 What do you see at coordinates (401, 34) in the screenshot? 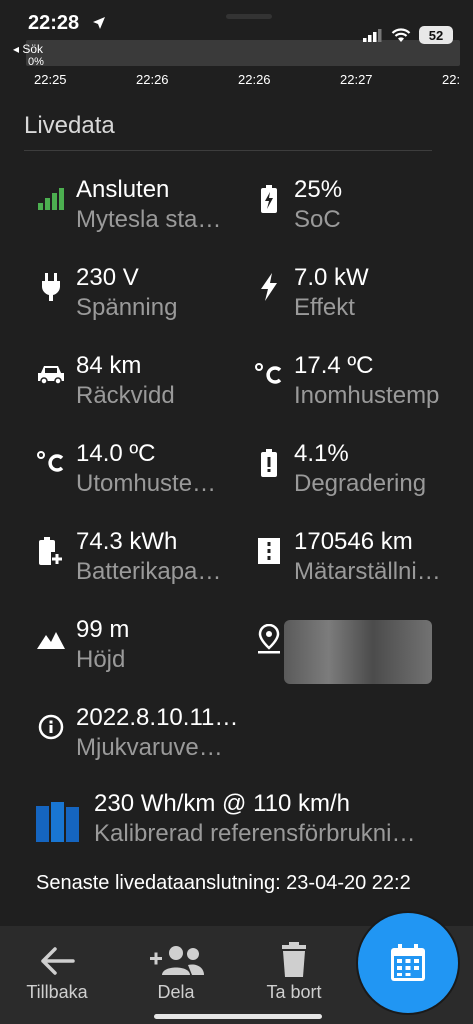
I see `wifi-icon` at bounding box center [401, 34].